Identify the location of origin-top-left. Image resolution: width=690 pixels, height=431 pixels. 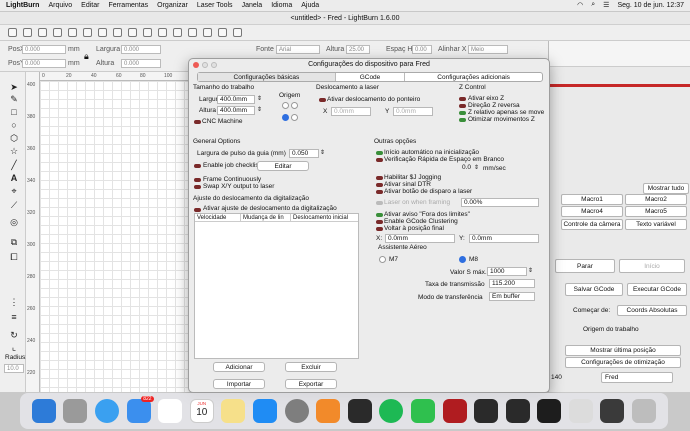
(285, 105).